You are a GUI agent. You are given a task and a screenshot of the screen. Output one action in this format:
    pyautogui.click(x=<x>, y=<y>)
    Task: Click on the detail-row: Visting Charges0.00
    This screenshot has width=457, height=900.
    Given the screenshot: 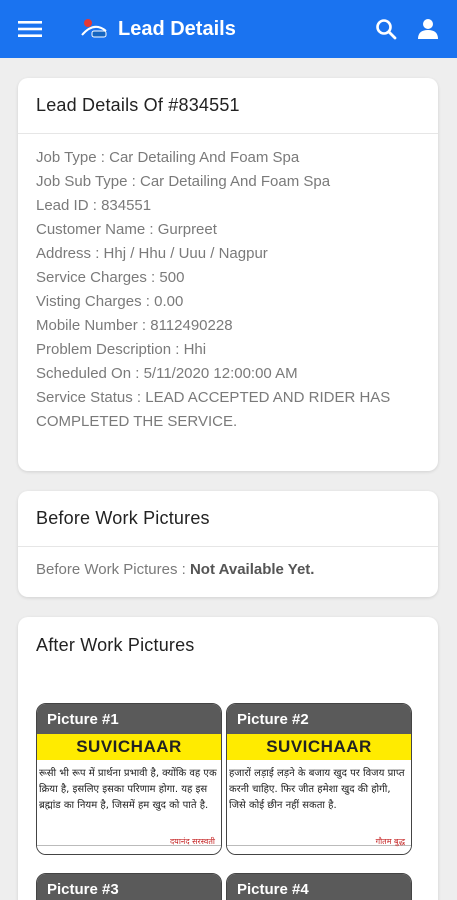 What is the action you would take?
    pyautogui.click(x=228, y=302)
    